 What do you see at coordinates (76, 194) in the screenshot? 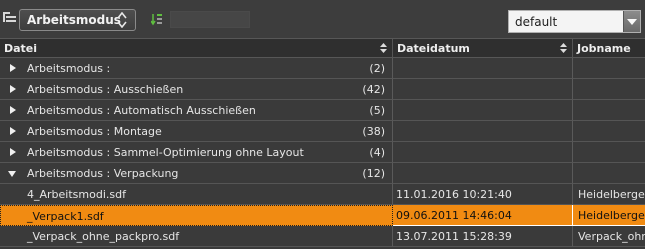
I see `file-name: 4_Arbeitsmodi.sdf` at bounding box center [76, 194].